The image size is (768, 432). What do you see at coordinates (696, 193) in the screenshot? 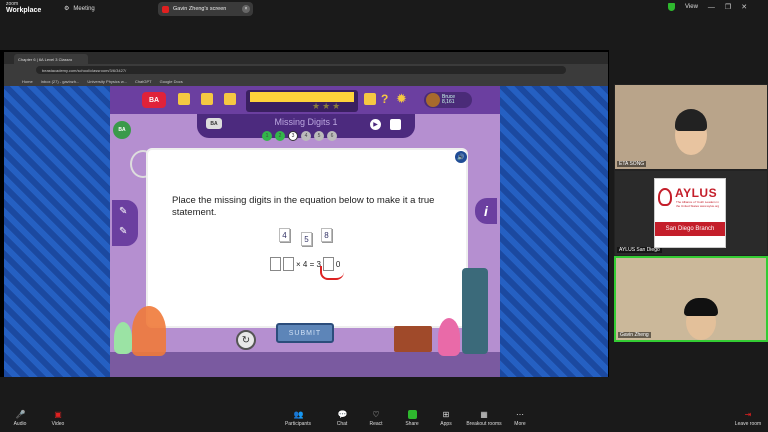
I see `aylus-title: AYLUS` at bounding box center [696, 193].